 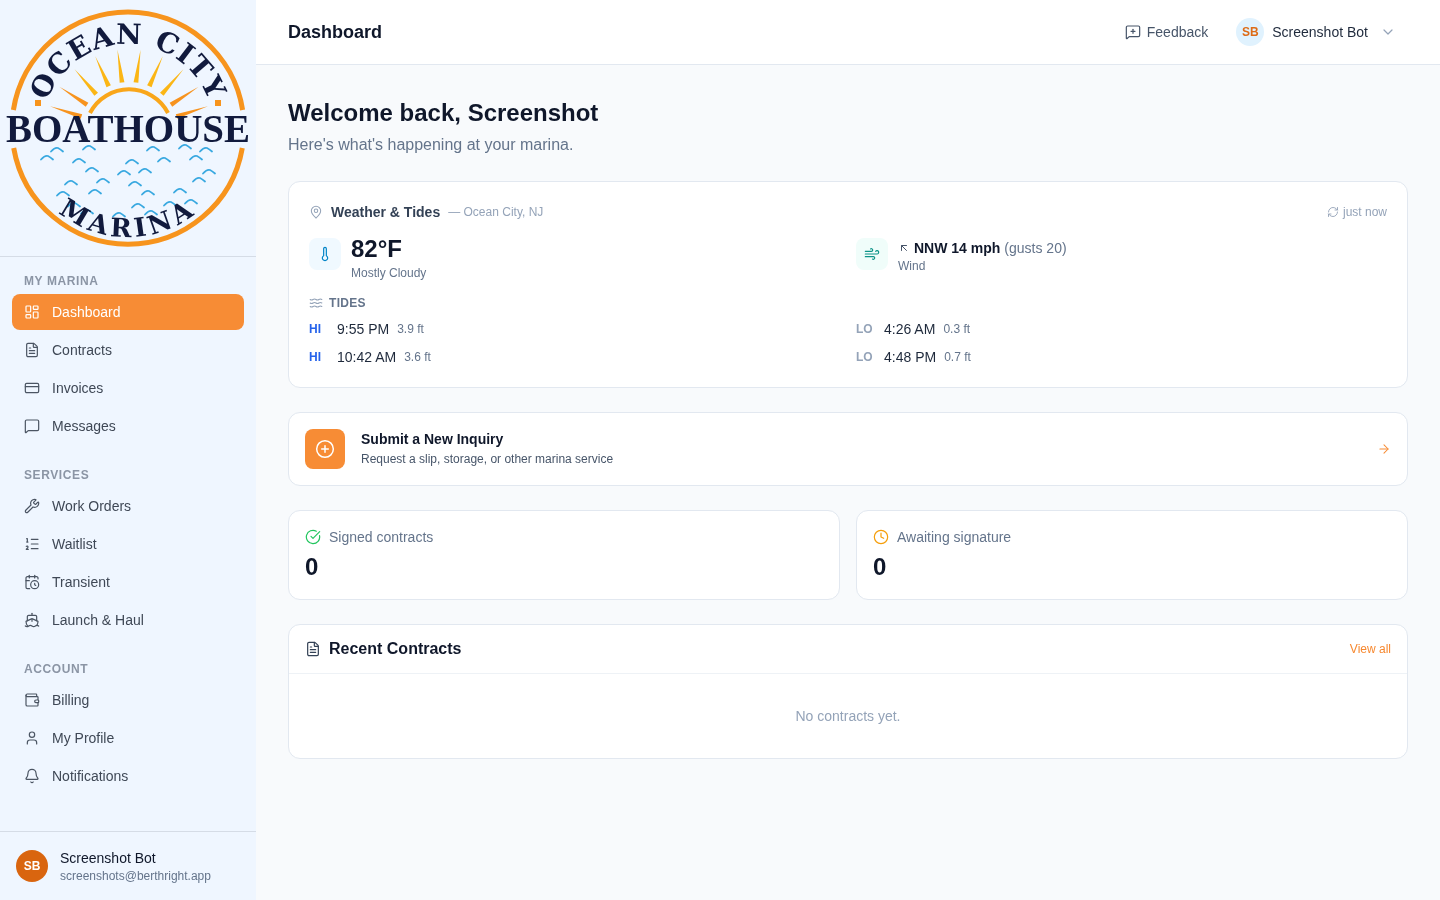 I want to click on section-label: ACCOUNT, so click(x=56, y=669).